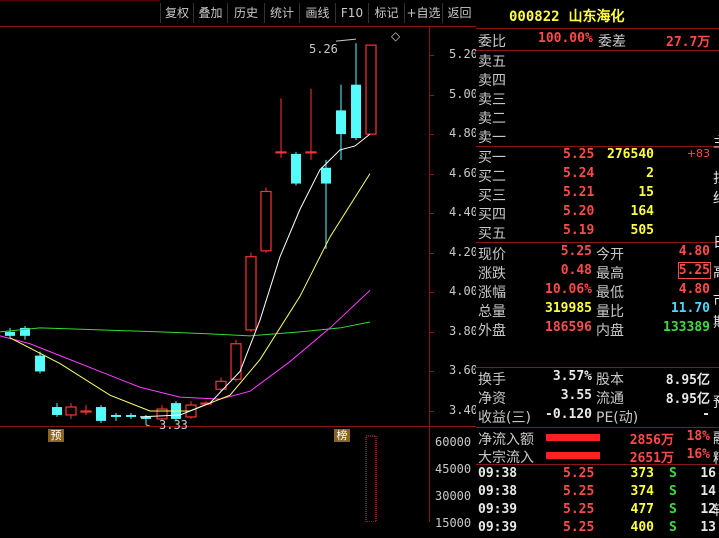 The width and height of the screenshot is (719, 538). Describe the element at coordinates (463, 172) in the screenshot. I see `price-tick-label: 4.60` at that location.